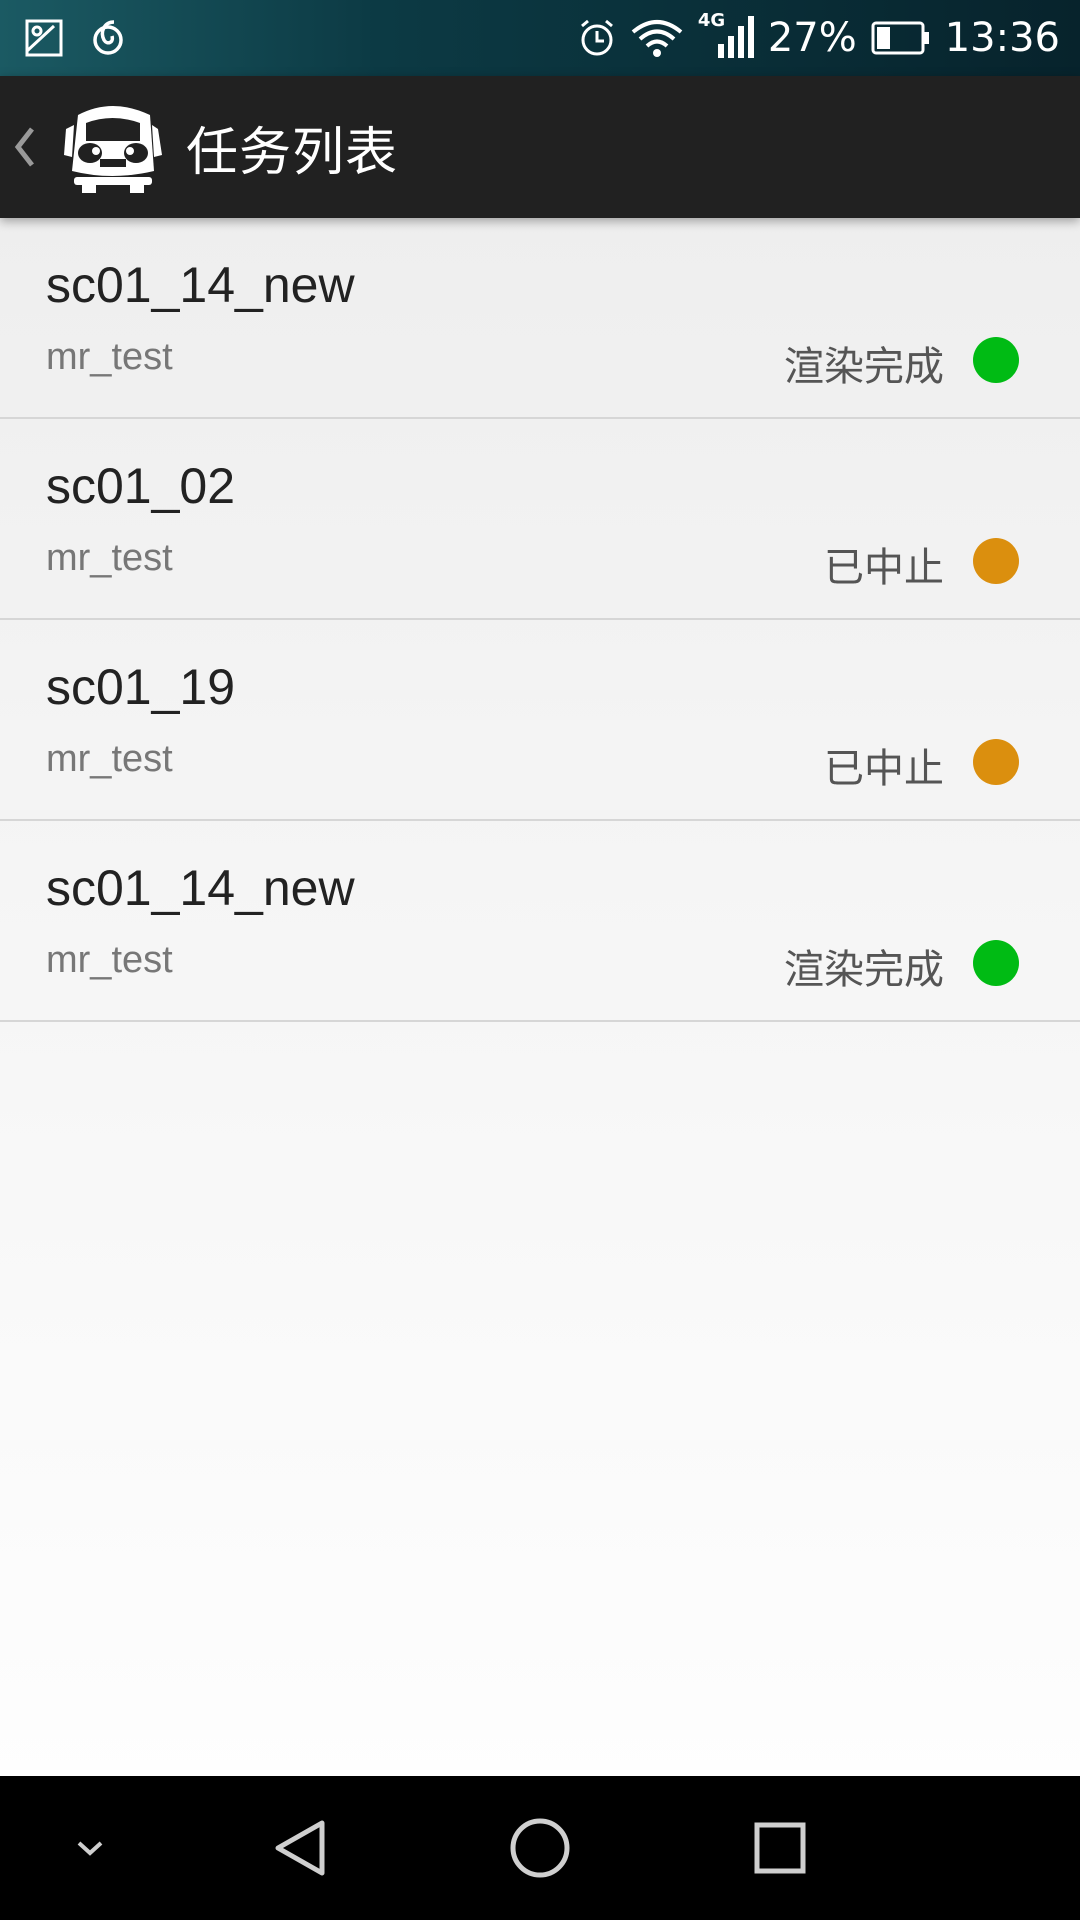  I want to click on netease-music-icon, so click(108, 37).